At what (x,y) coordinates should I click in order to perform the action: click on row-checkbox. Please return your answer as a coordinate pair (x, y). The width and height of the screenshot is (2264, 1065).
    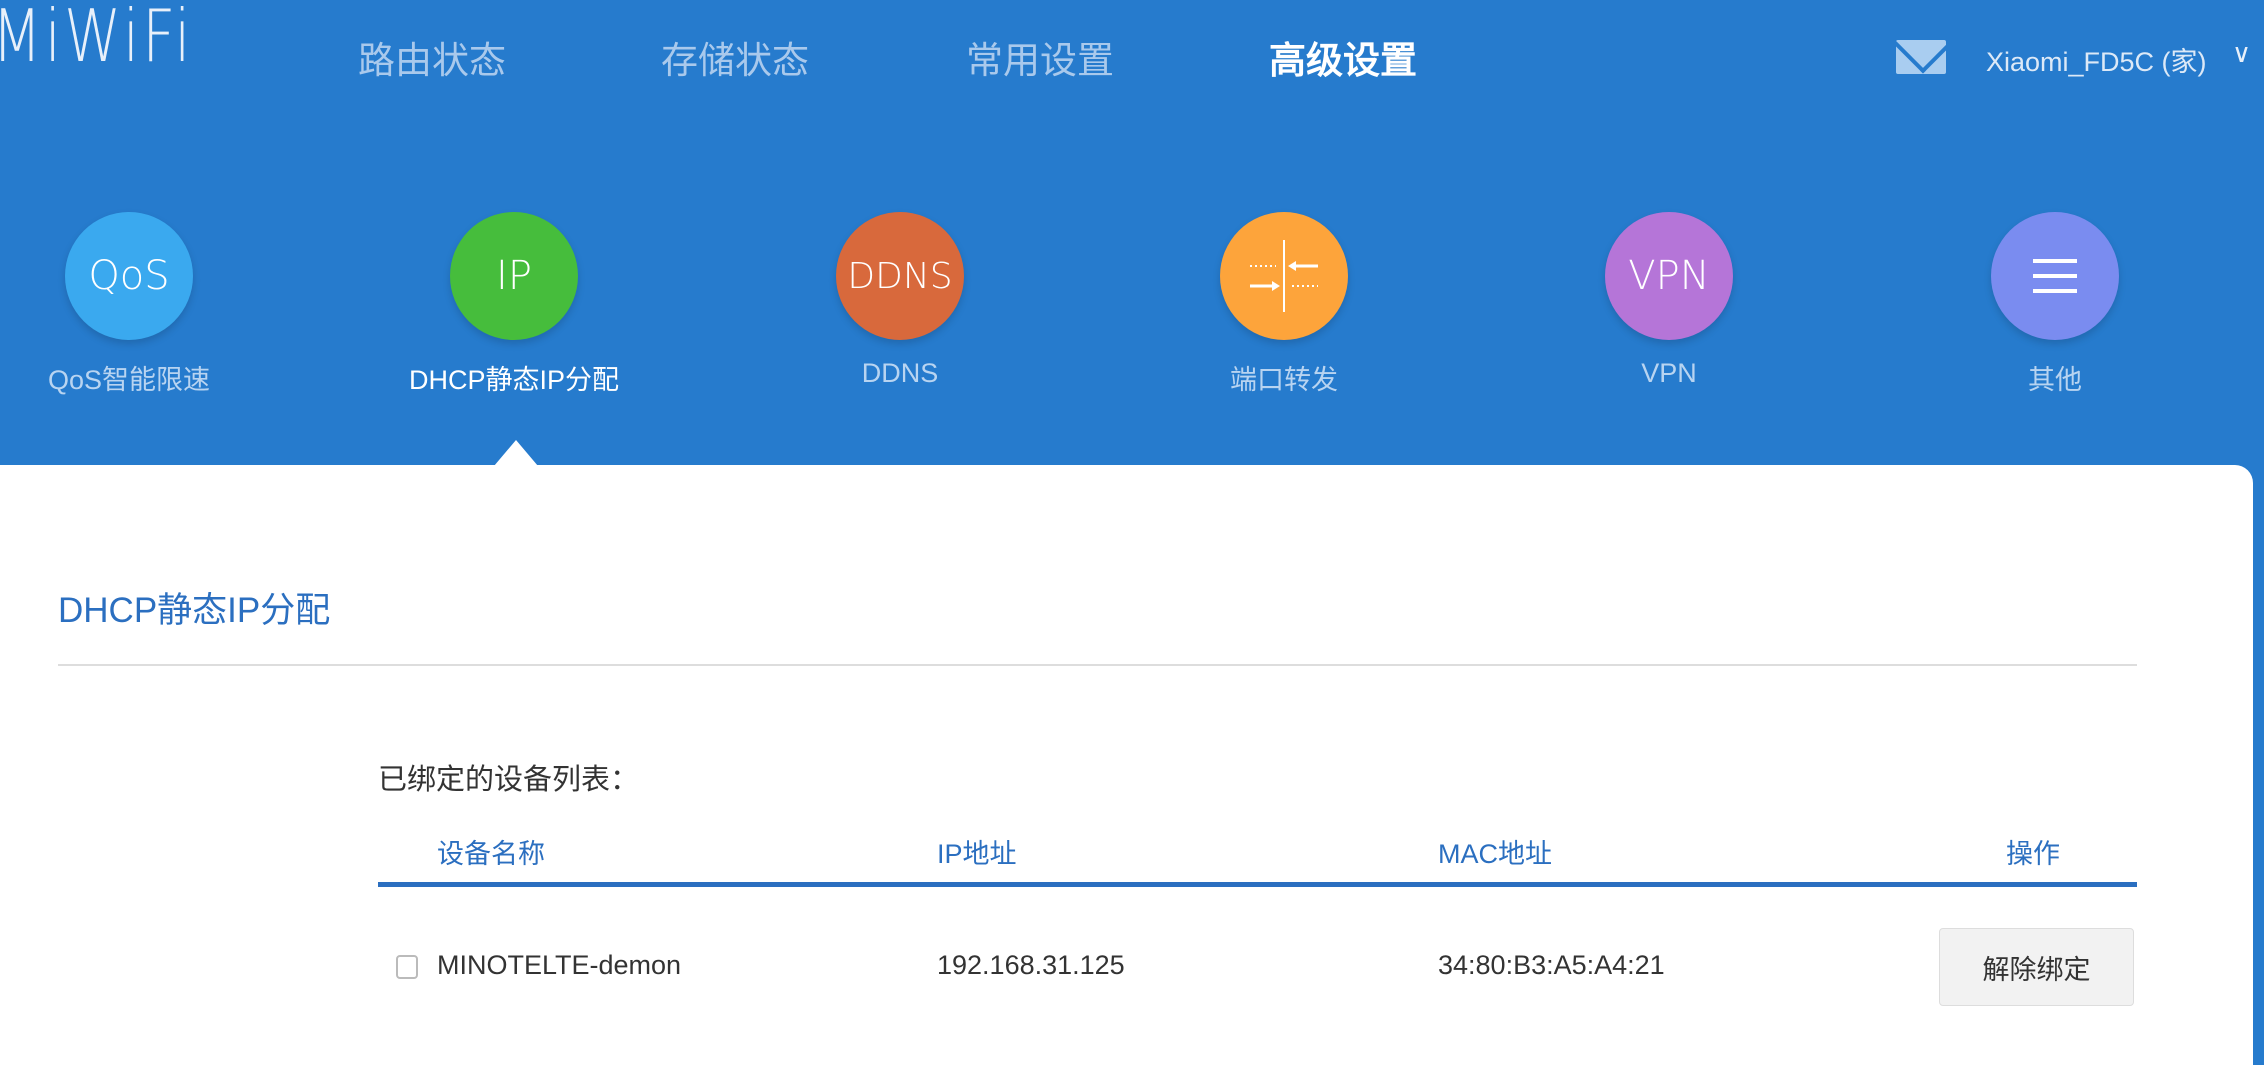
    Looking at the image, I should click on (407, 967).